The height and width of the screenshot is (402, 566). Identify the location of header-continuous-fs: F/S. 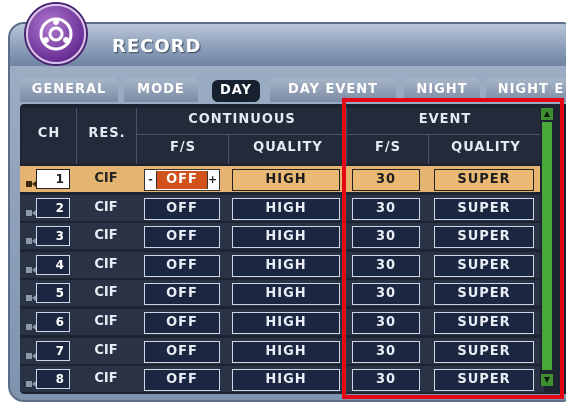
(183, 147).